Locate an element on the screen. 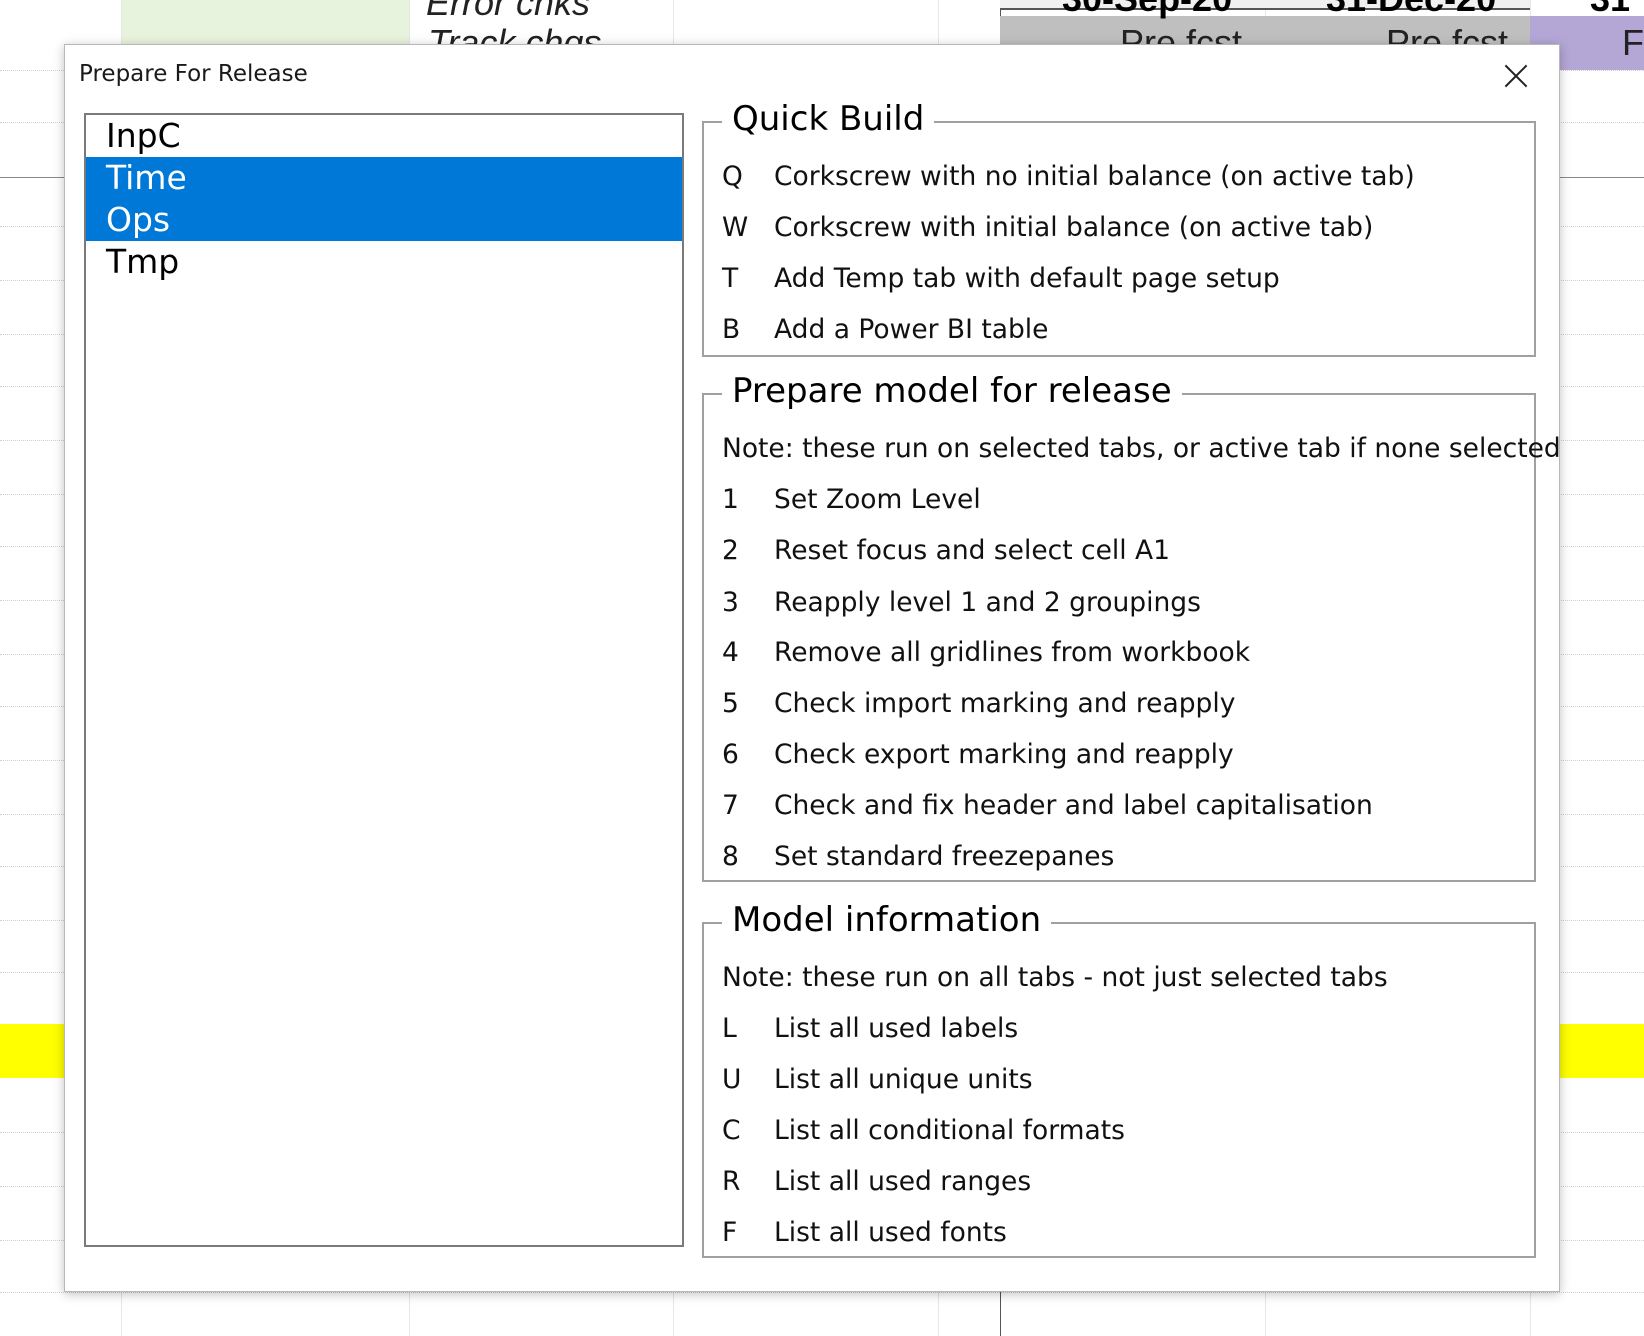 The height and width of the screenshot is (1336, 1644). shortcut-key: 5 is located at coordinates (730, 703).